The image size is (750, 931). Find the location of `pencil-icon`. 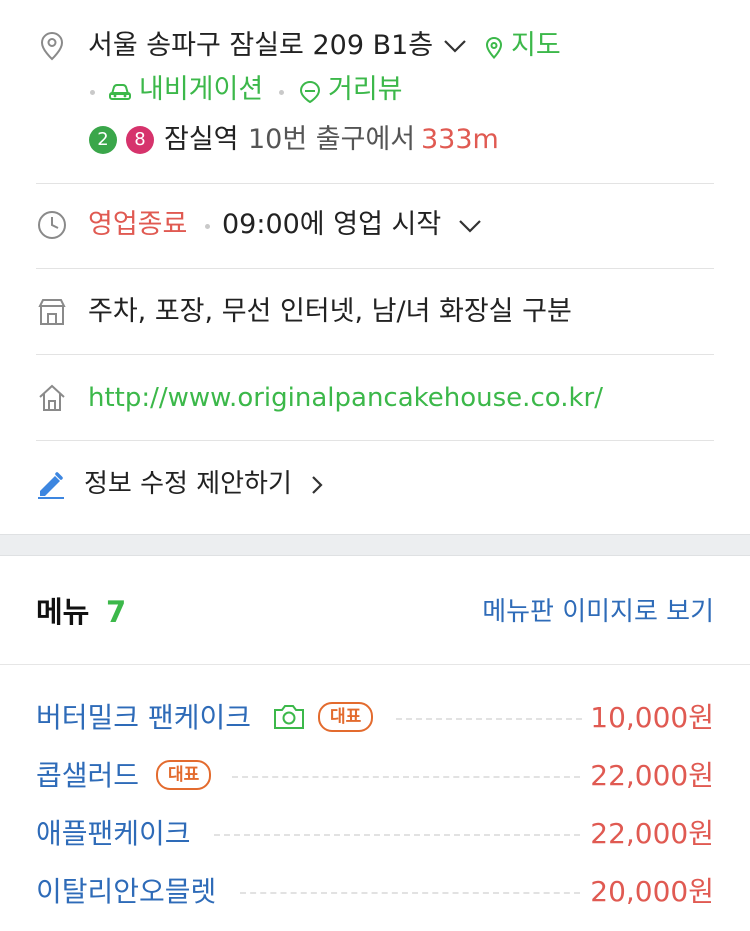

pencil-icon is located at coordinates (51, 485).